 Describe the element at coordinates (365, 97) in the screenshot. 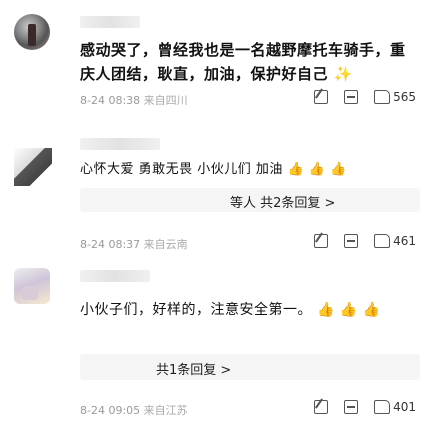

I see `comment-actions: 565` at that location.